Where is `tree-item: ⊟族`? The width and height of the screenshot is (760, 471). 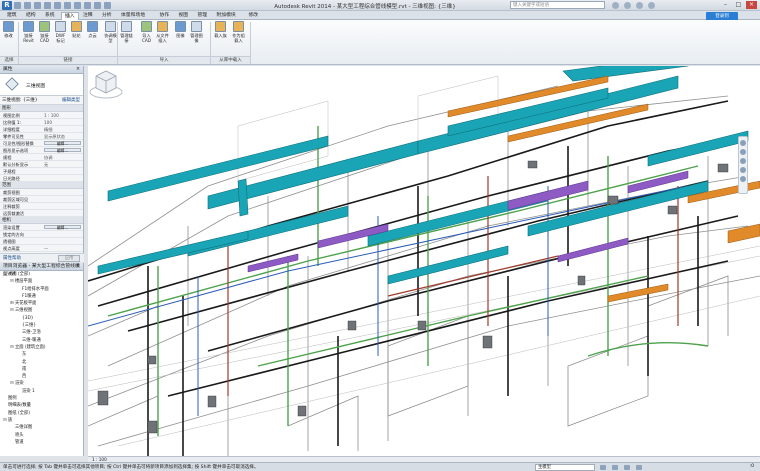 tree-item: ⊟族 is located at coordinates (41, 420).